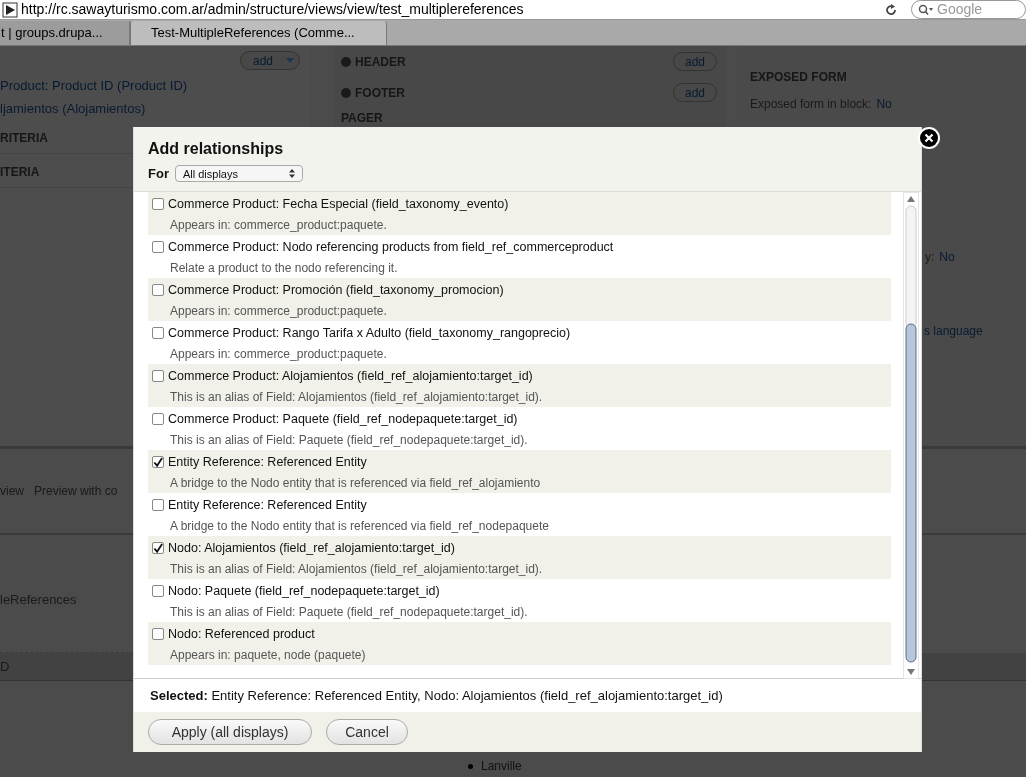 The image size is (1026, 777). I want to click on option-label: Nodo: Alojamientos (field_ref_alojamiento:target_id), so click(311, 548).